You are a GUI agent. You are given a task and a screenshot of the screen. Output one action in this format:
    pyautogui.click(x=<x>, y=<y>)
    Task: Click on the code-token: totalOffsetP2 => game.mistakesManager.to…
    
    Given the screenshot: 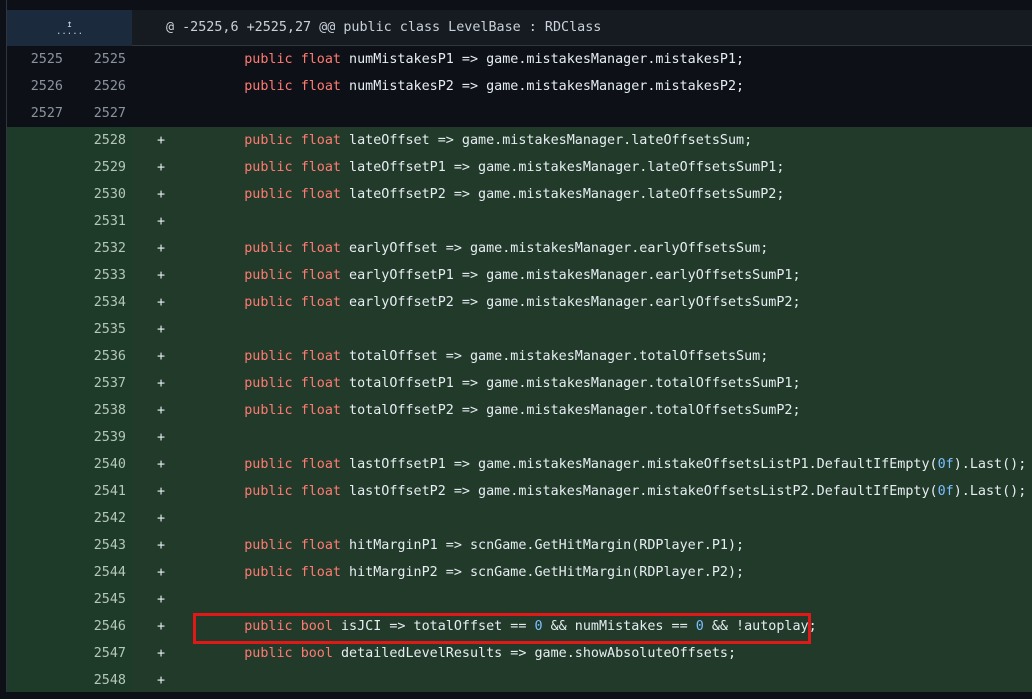 What is the action you would take?
    pyautogui.click(x=571, y=410)
    